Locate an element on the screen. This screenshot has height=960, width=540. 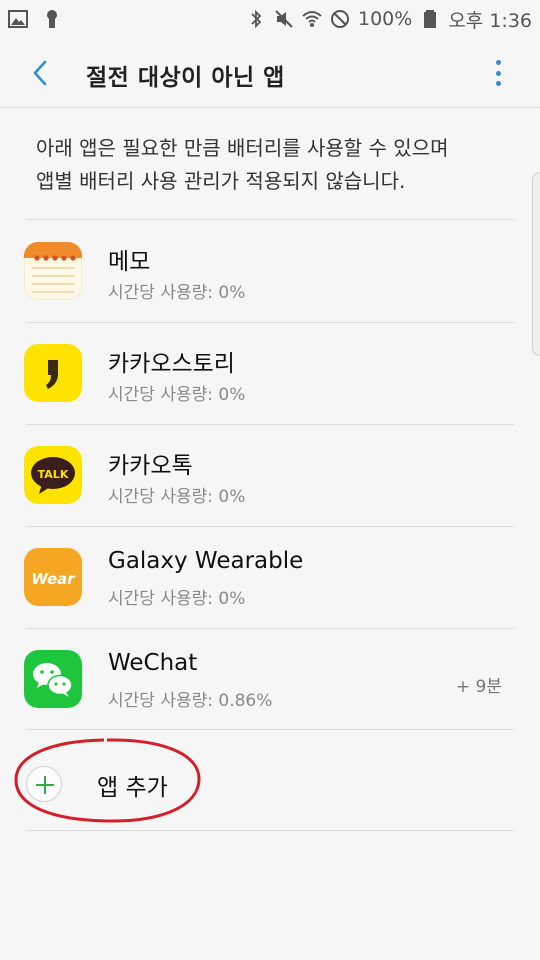
scroll-indicator is located at coordinates (536, 264).